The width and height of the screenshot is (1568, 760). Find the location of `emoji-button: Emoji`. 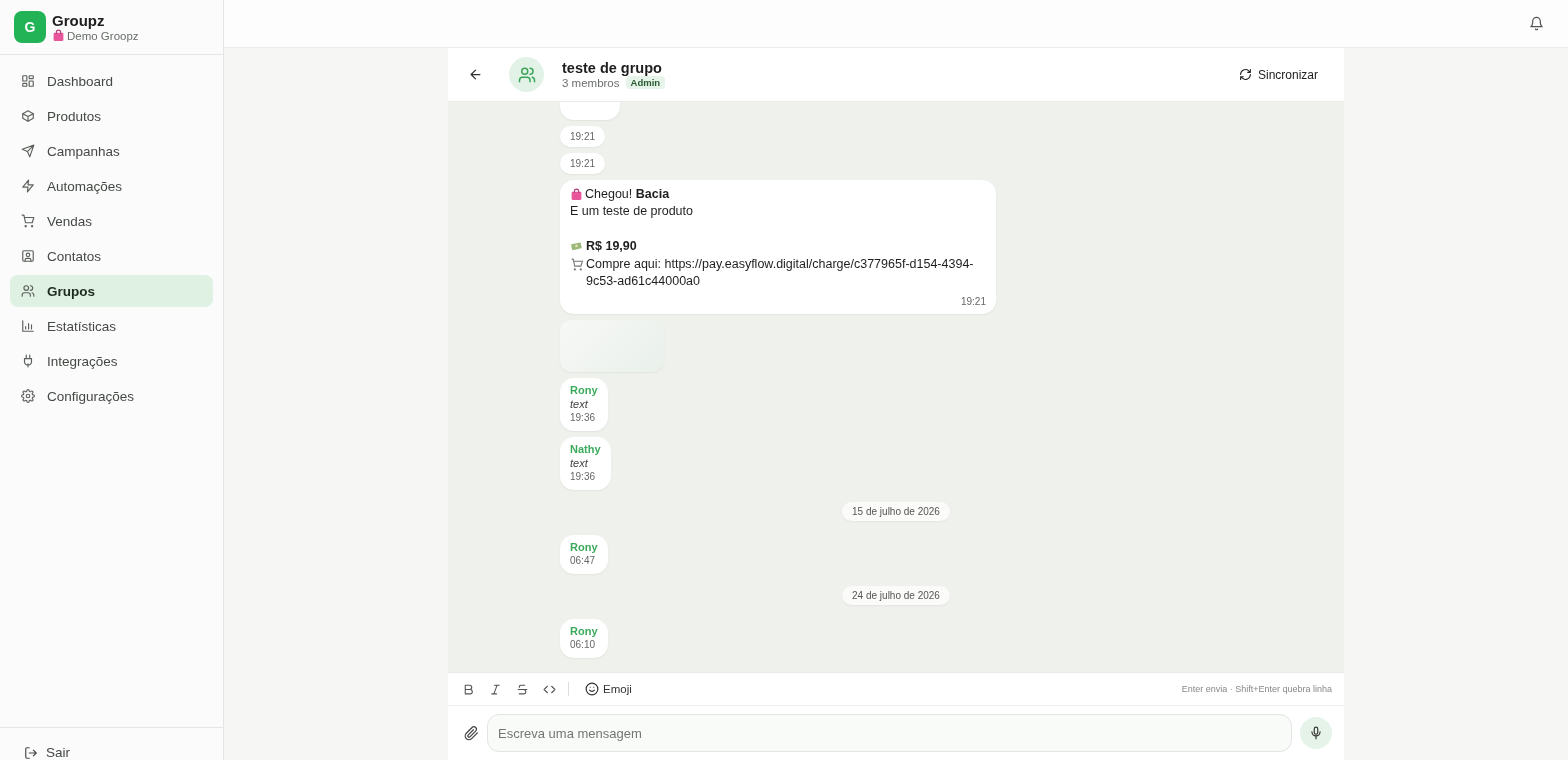

emoji-button: Emoji is located at coordinates (608, 689).